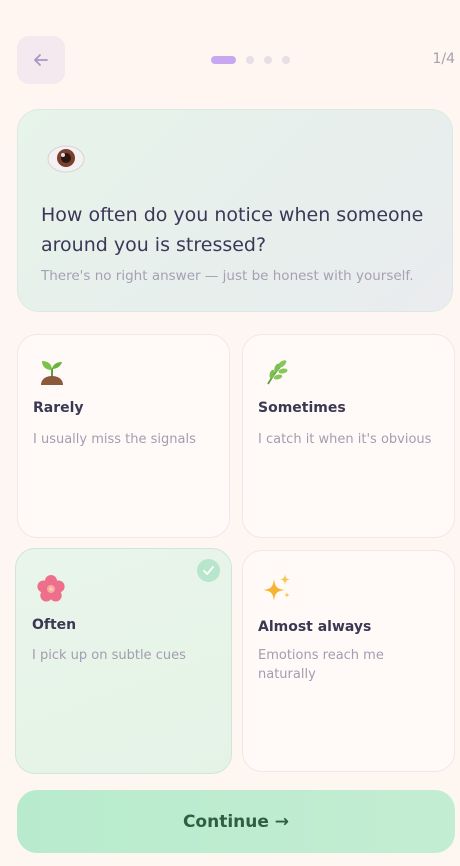 This screenshot has width=460, height=866. Describe the element at coordinates (114, 439) in the screenshot. I see `option-description: I usually miss the signals` at that location.